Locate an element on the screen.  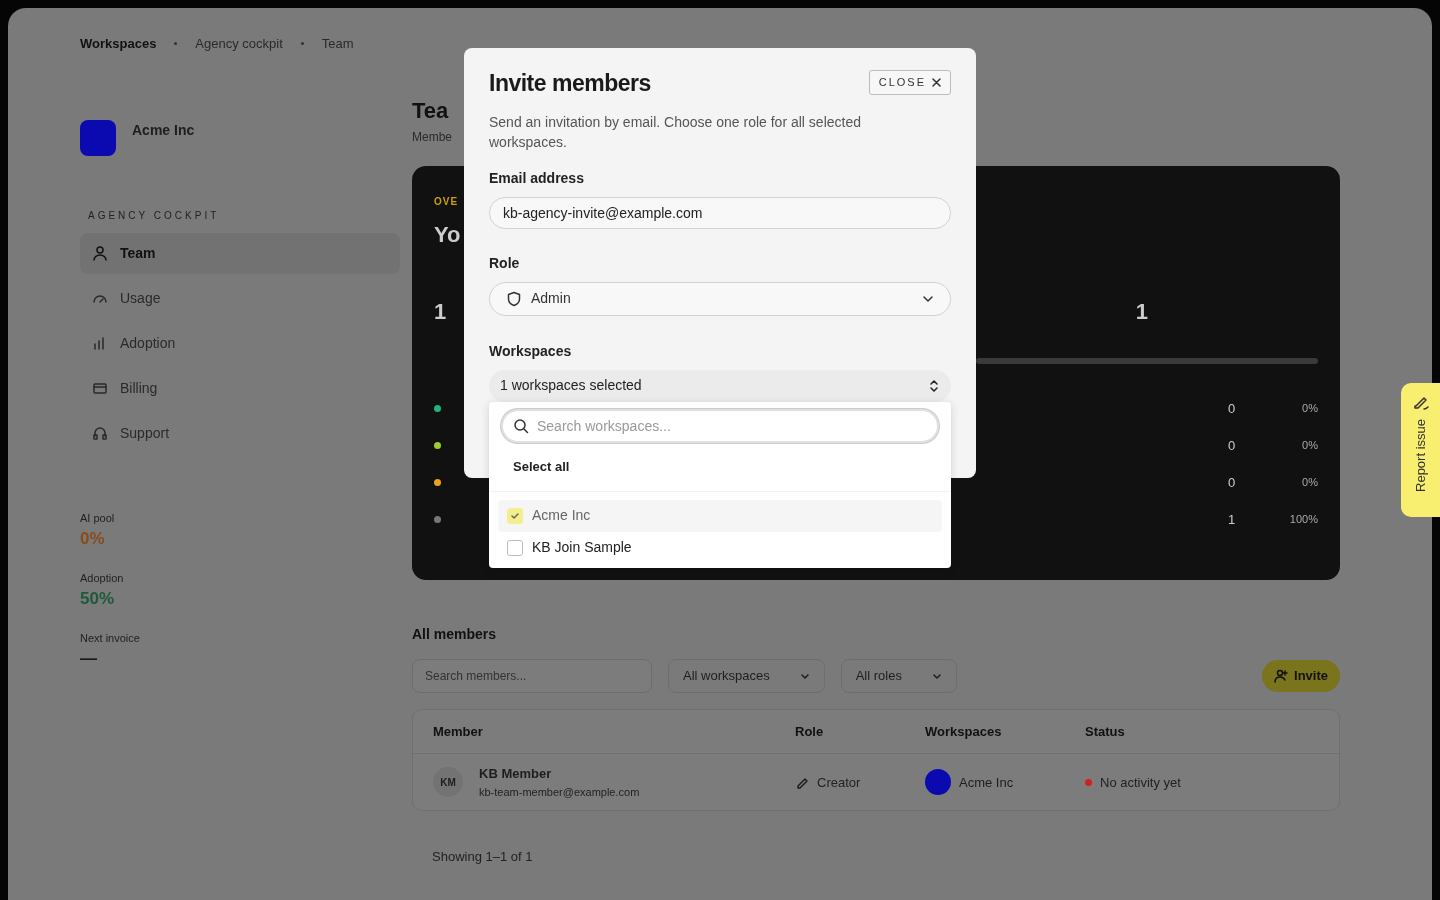
sort-icon is located at coordinates (934, 385).